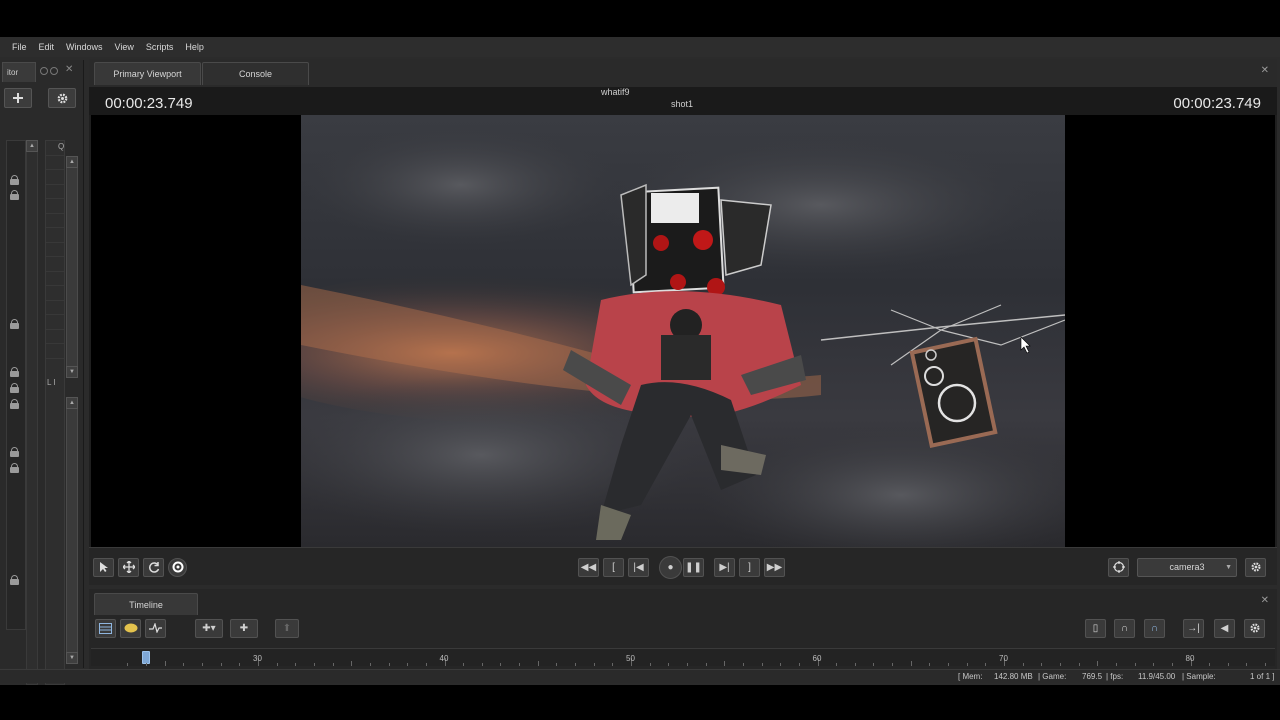 This screenshot has width=1280, height=720. I want to click on step-back-icon: |◀, so click(638, 567).